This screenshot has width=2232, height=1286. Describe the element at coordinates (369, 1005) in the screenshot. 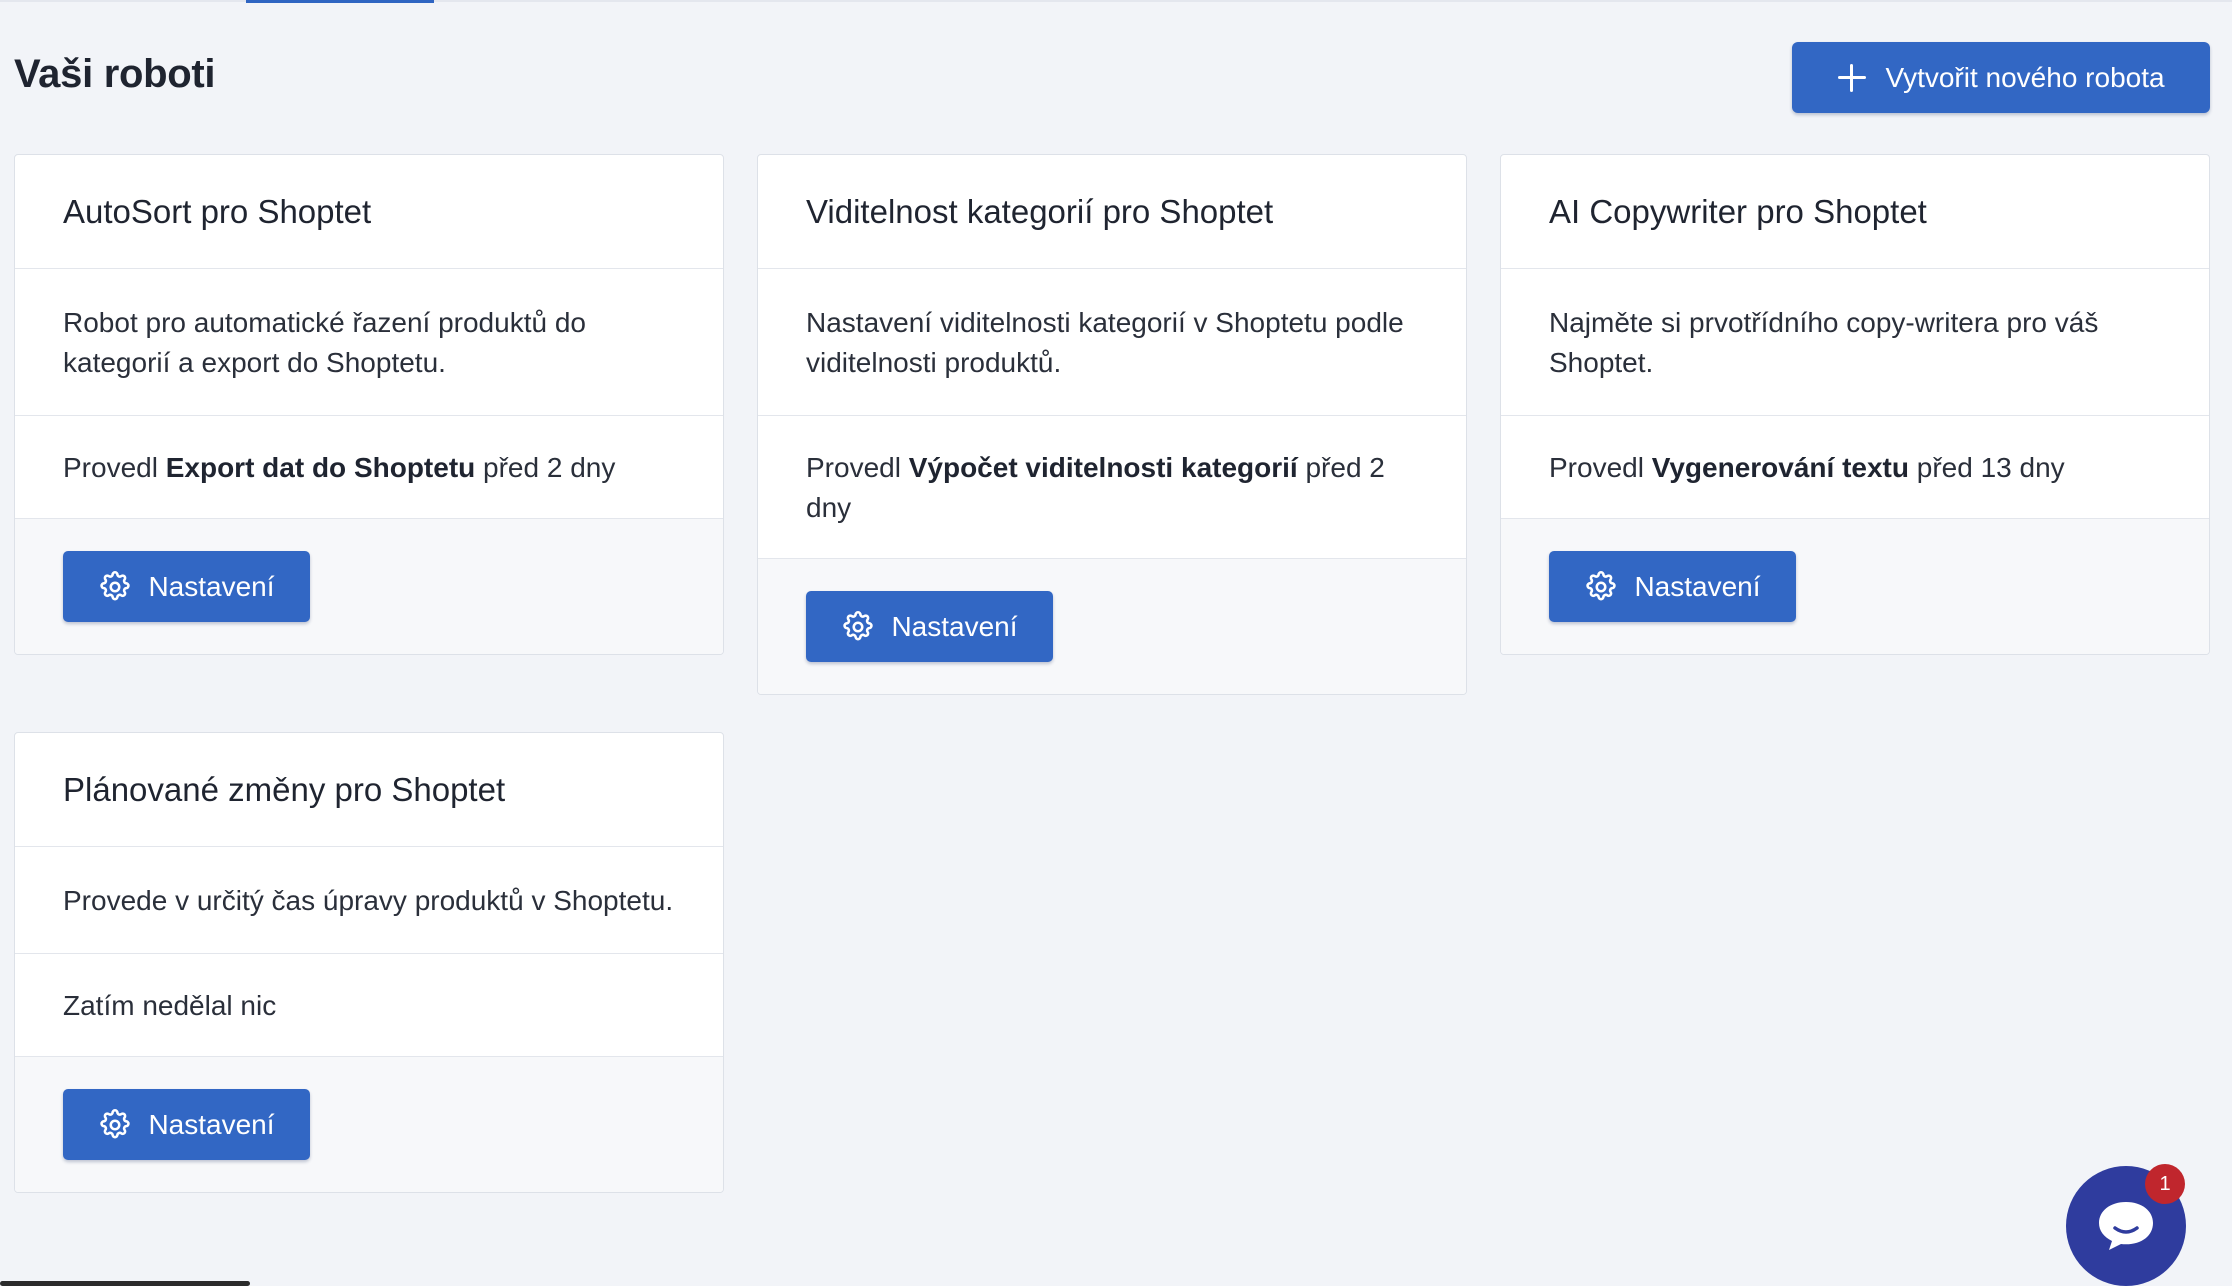

I see `robot-card-activity: Zatím nedělal nic` at that location.